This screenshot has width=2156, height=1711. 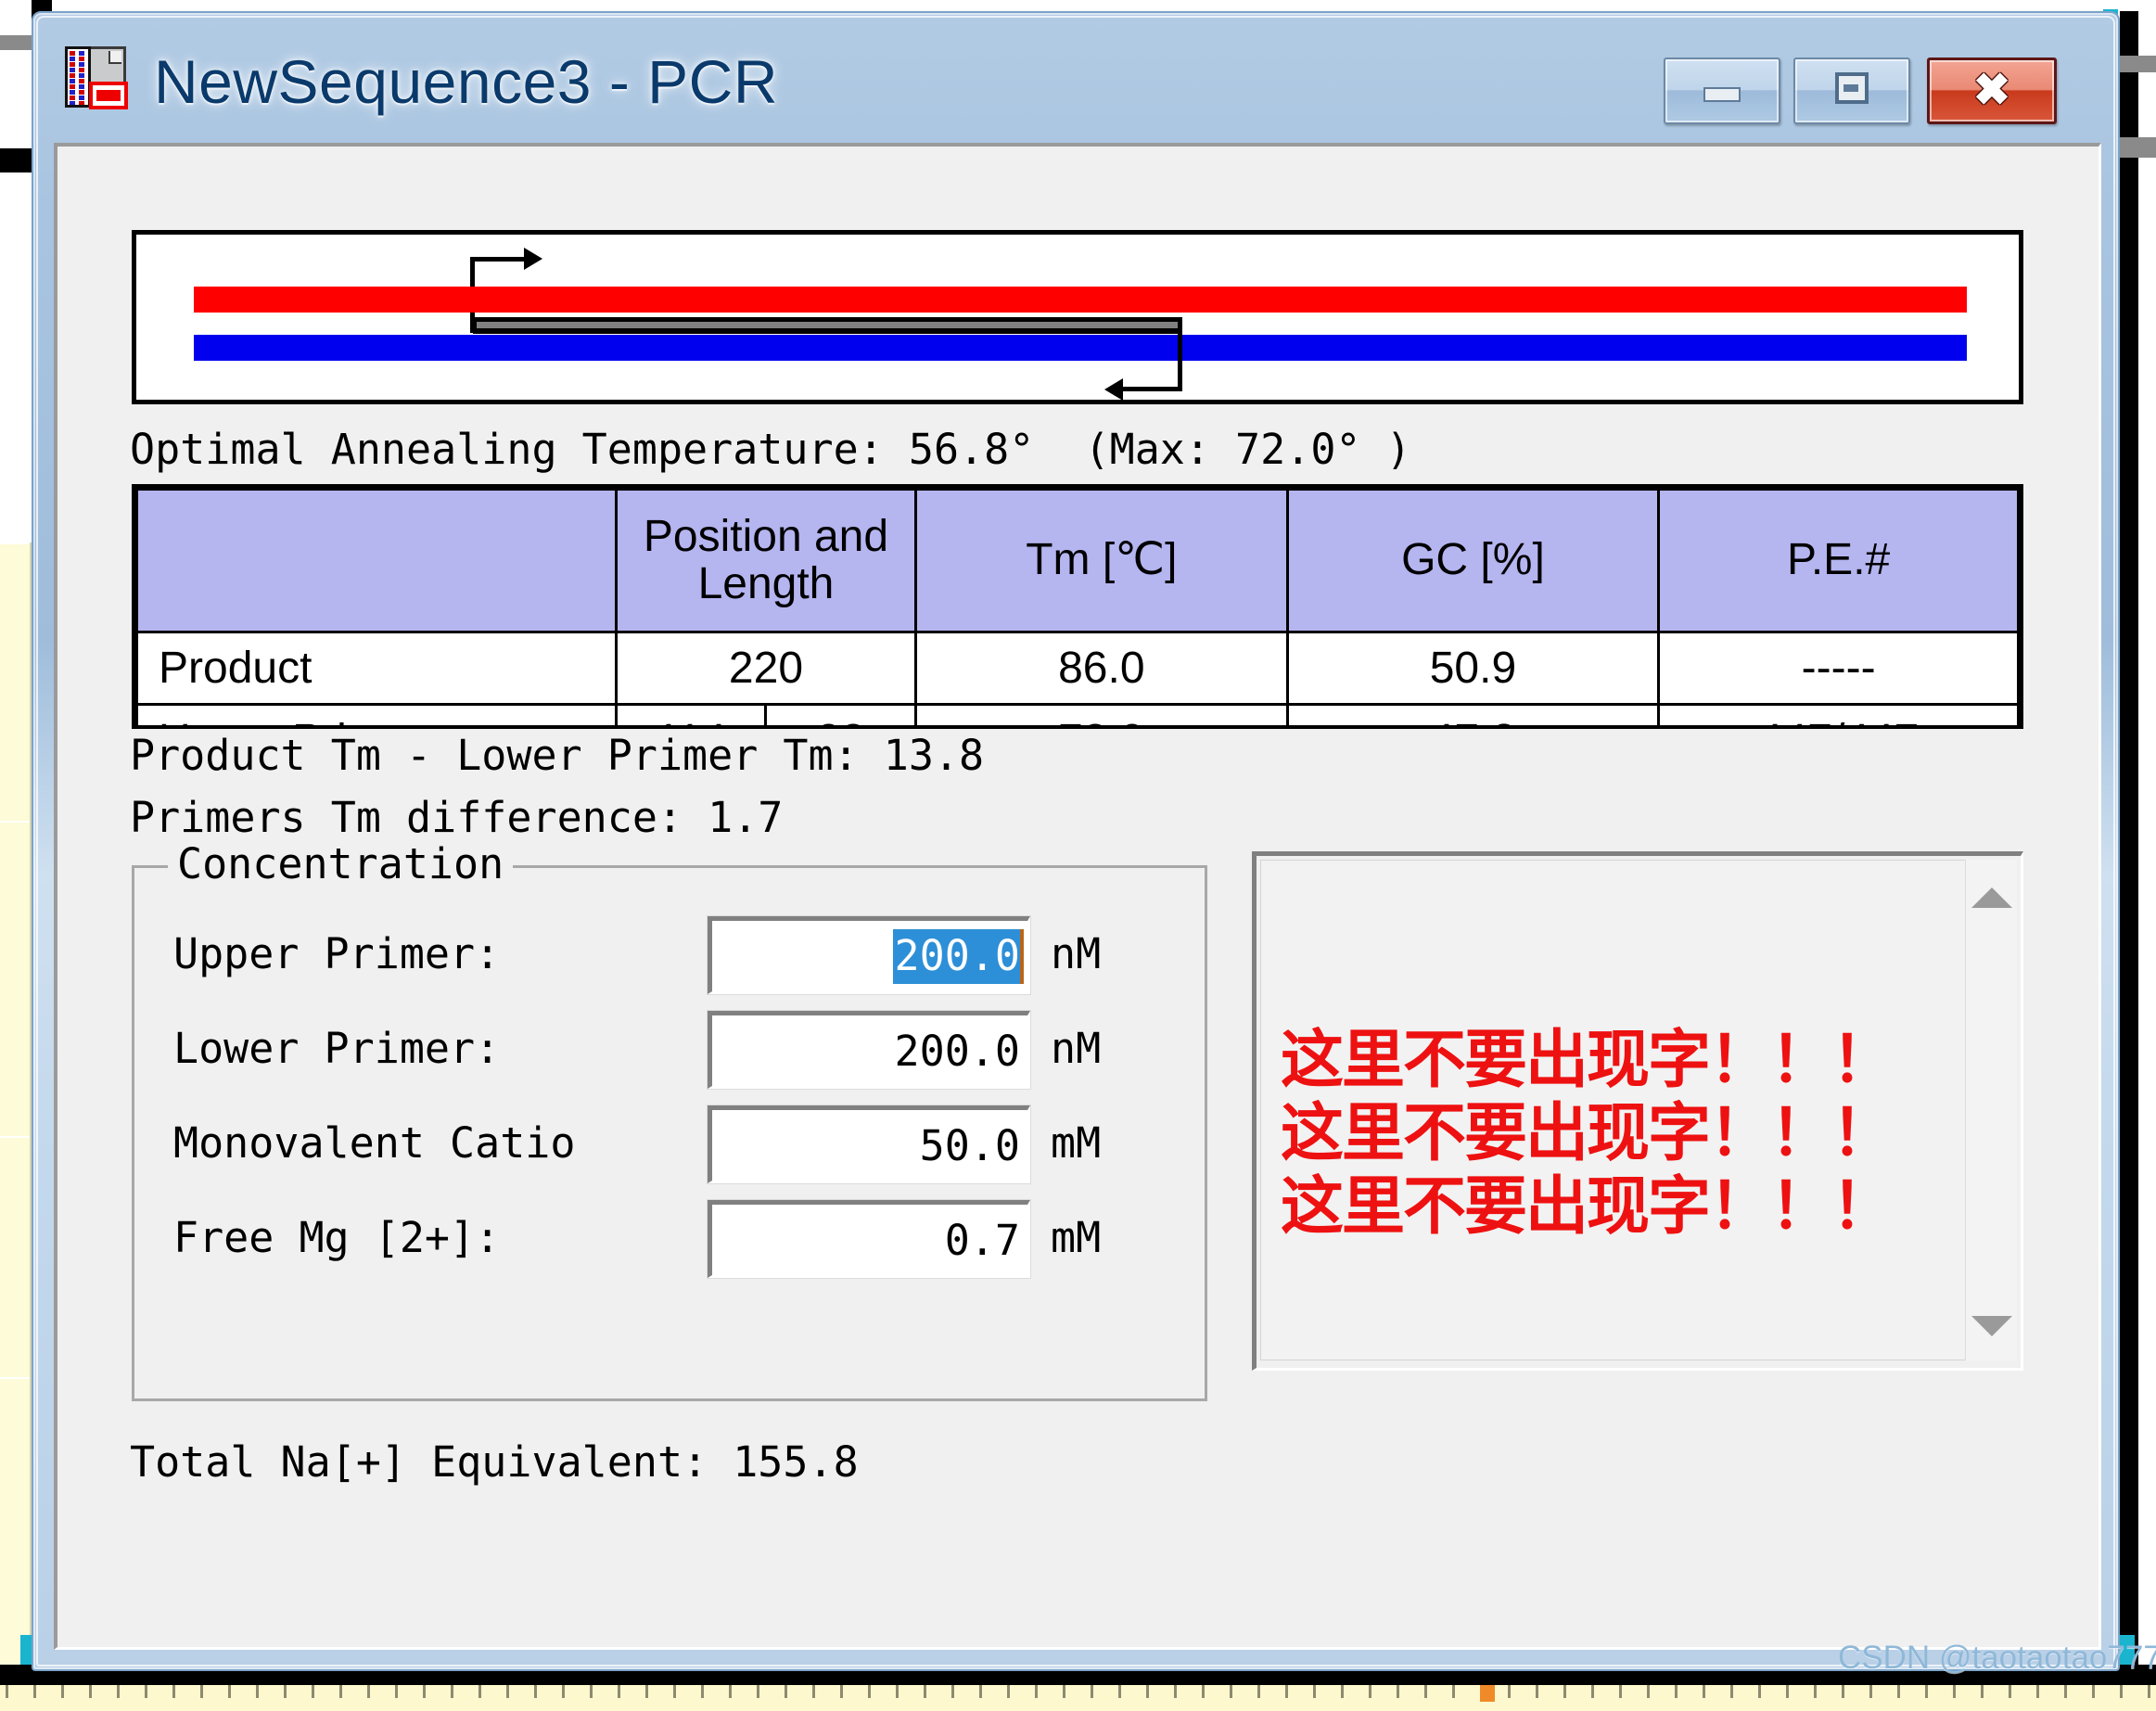 What do you see at coordinates (2129, 845) in the screenshot?
I see `background-window-frame-right` at bounding box center [2129, 845].